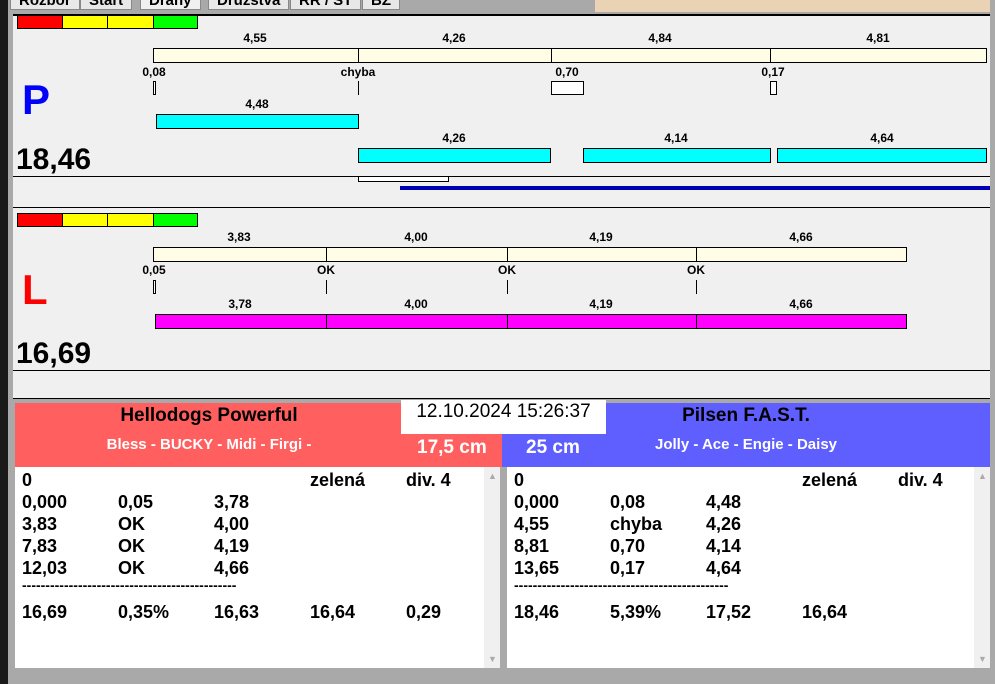 The image size is (995, 684). What do you see at coordinates (170, 5) in the screenshot?
I see `tab-drahy: Dráhy` at bounding box center [170, 5].